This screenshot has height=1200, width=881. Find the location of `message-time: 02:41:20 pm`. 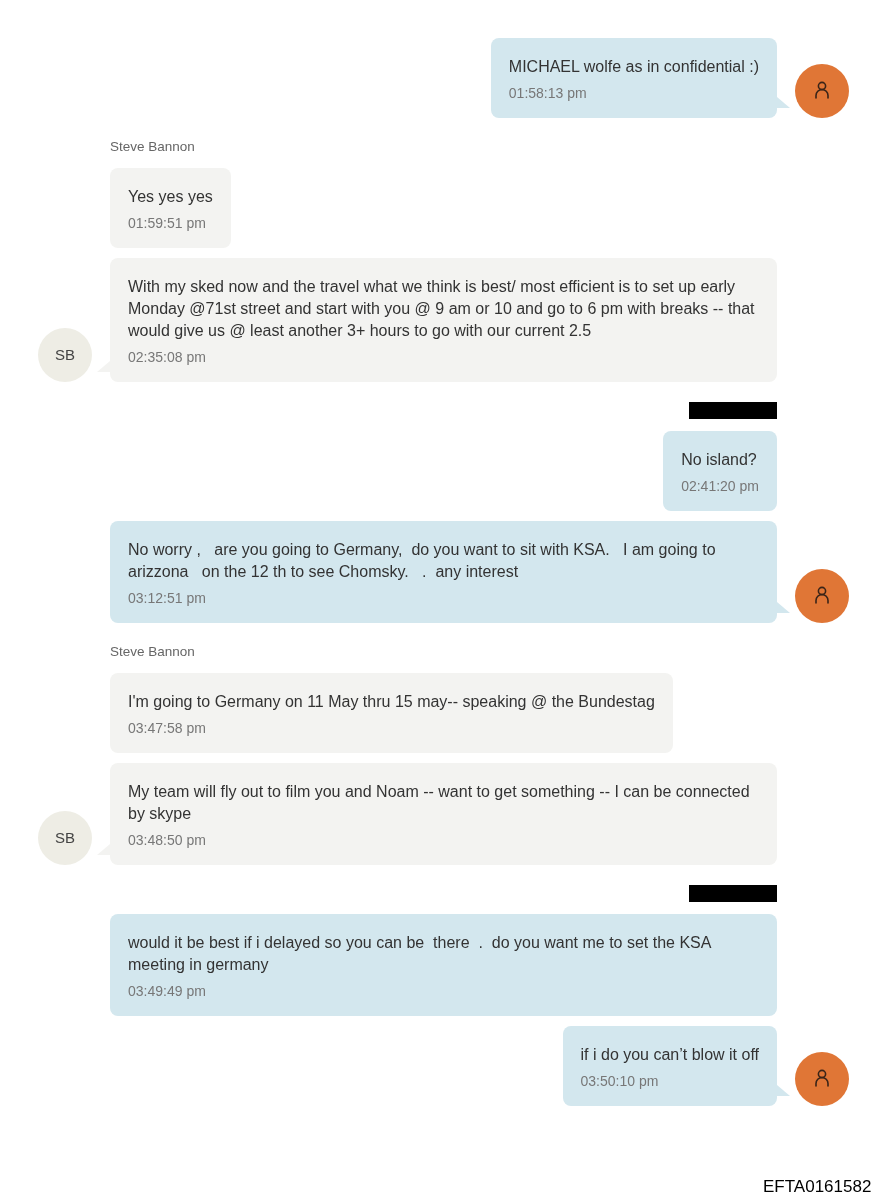

message-time: 02:41:20 pm is located at coordinates (720, 486).